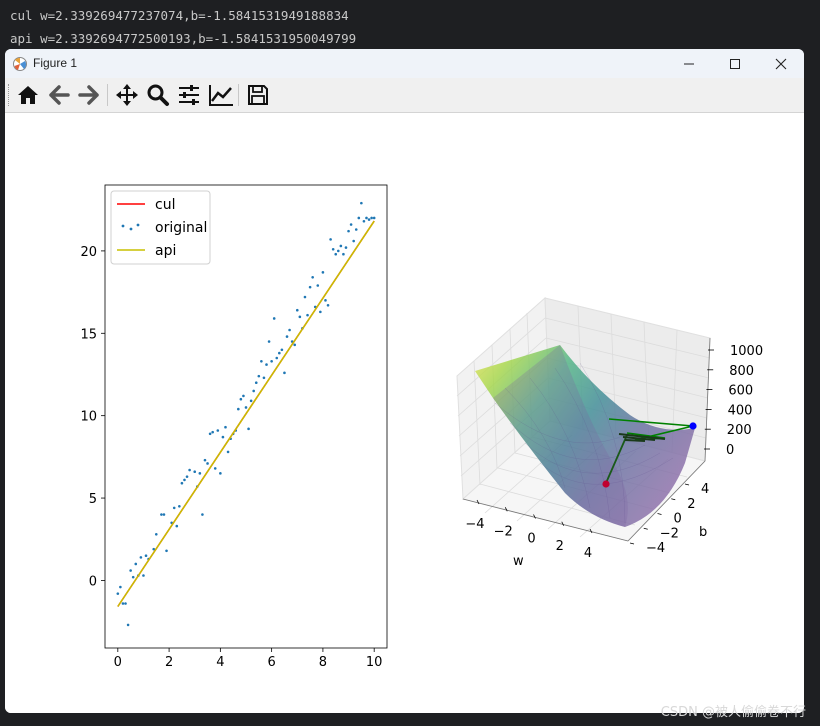  Describe the element at coordinates (88, 417) in the screenshot. I see `y-tick-label: 10` at that location.